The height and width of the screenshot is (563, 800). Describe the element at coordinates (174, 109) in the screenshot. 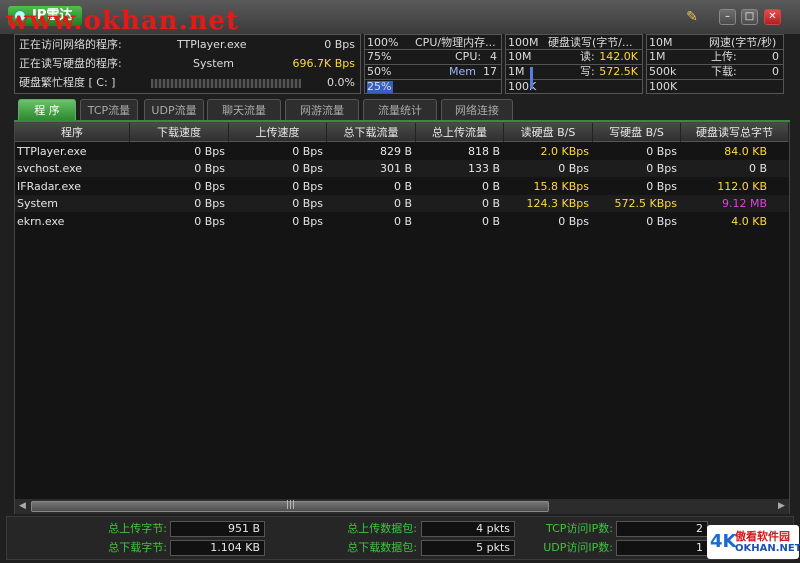

I see `tab-udp-traffic: UDP流量` at that location.